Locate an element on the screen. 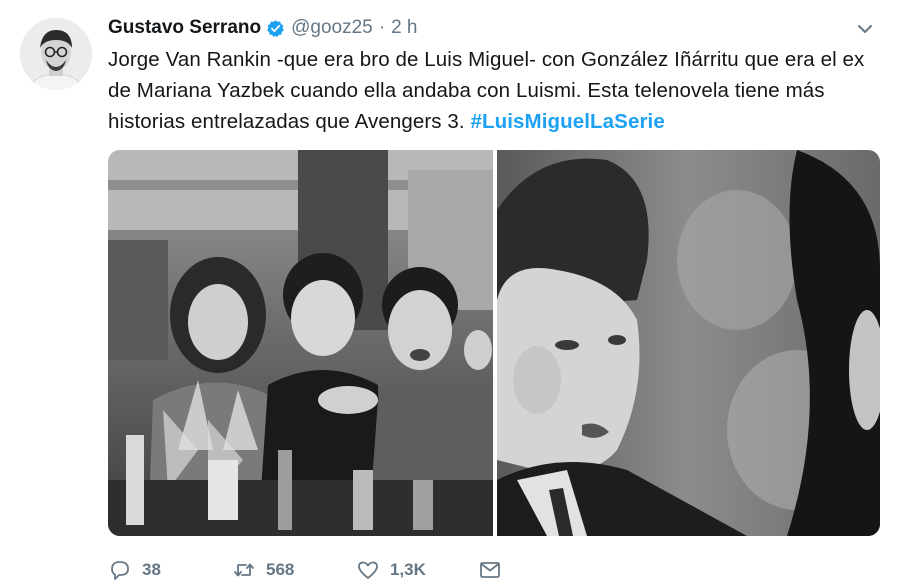  retweet-icon is located at coordinates (244, 570).